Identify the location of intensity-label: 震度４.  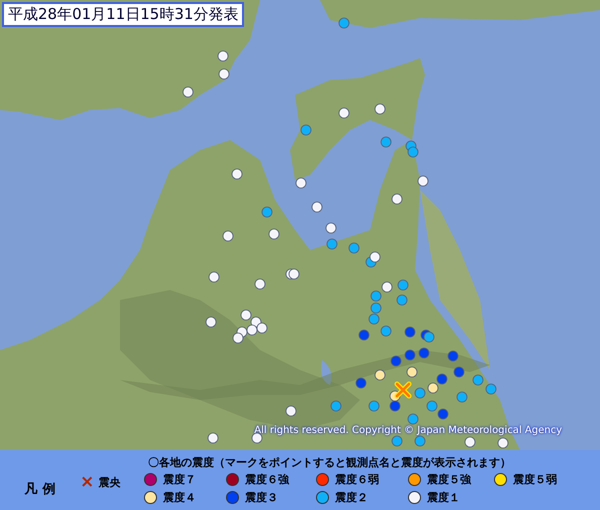
(179, 497).